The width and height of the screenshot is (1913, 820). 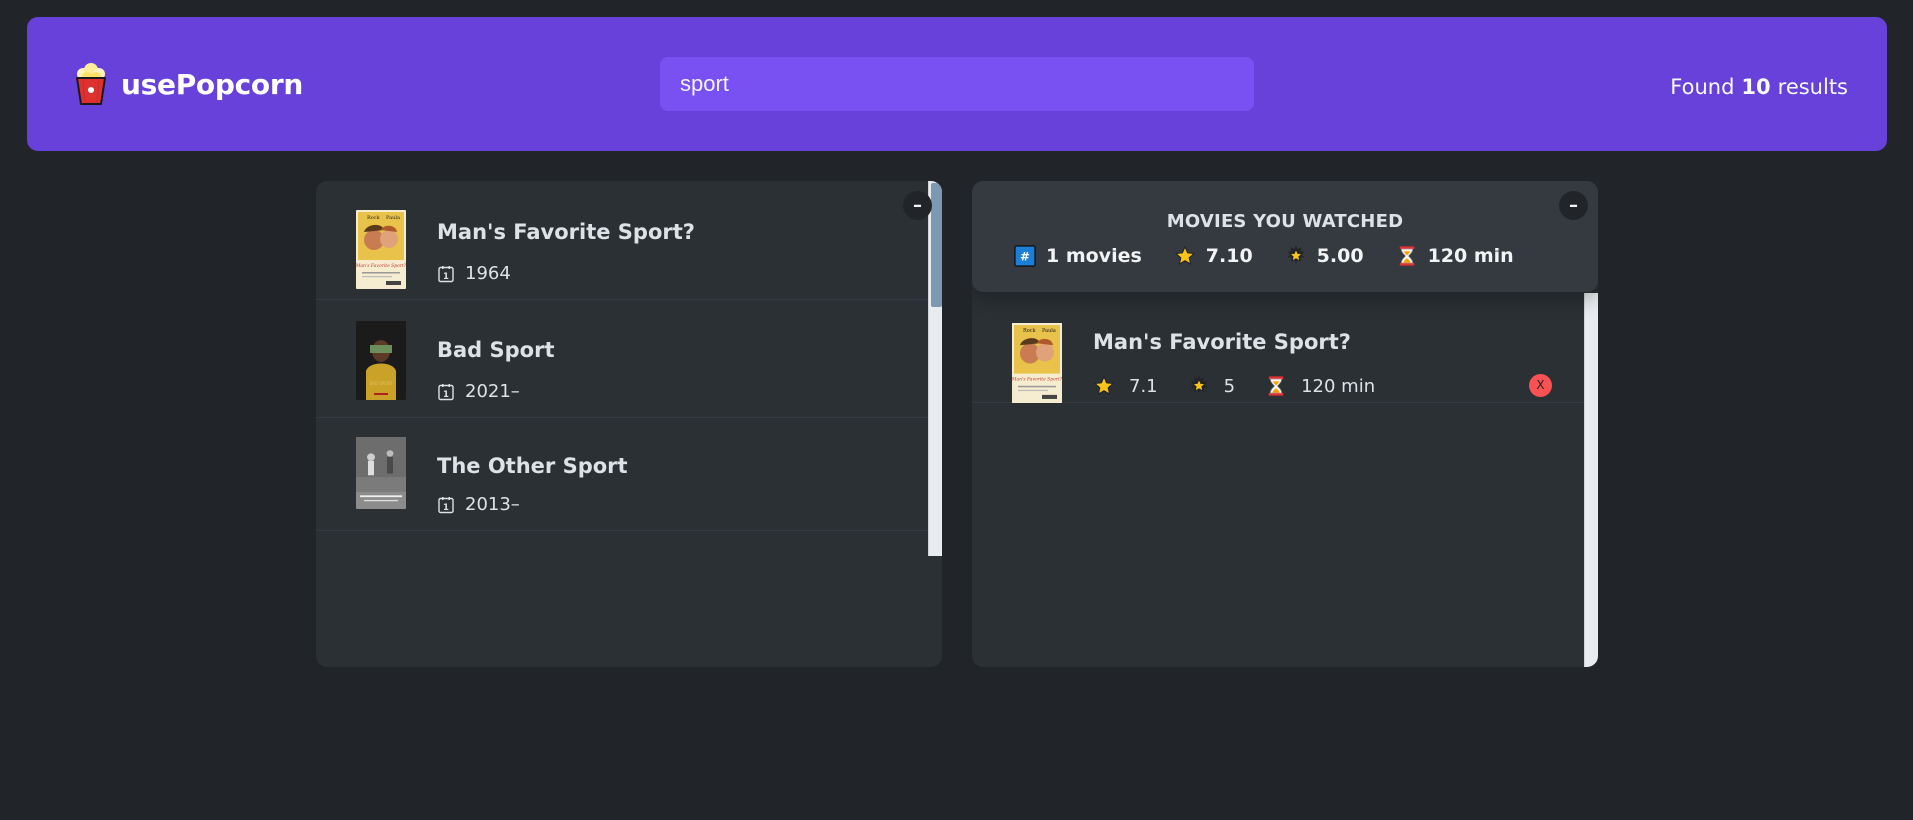 I want to click on num-movies: 1 movies, so click(x=1094, y=256).